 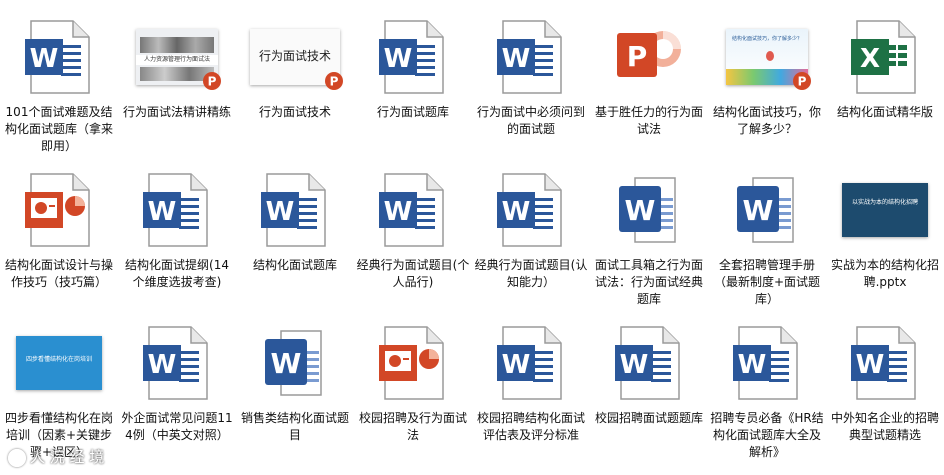 What do you see at coordinates (649, 418) in the screenshot?
I see `file-label: 校园招聘面试题题库` at bounding box center [649, 418].